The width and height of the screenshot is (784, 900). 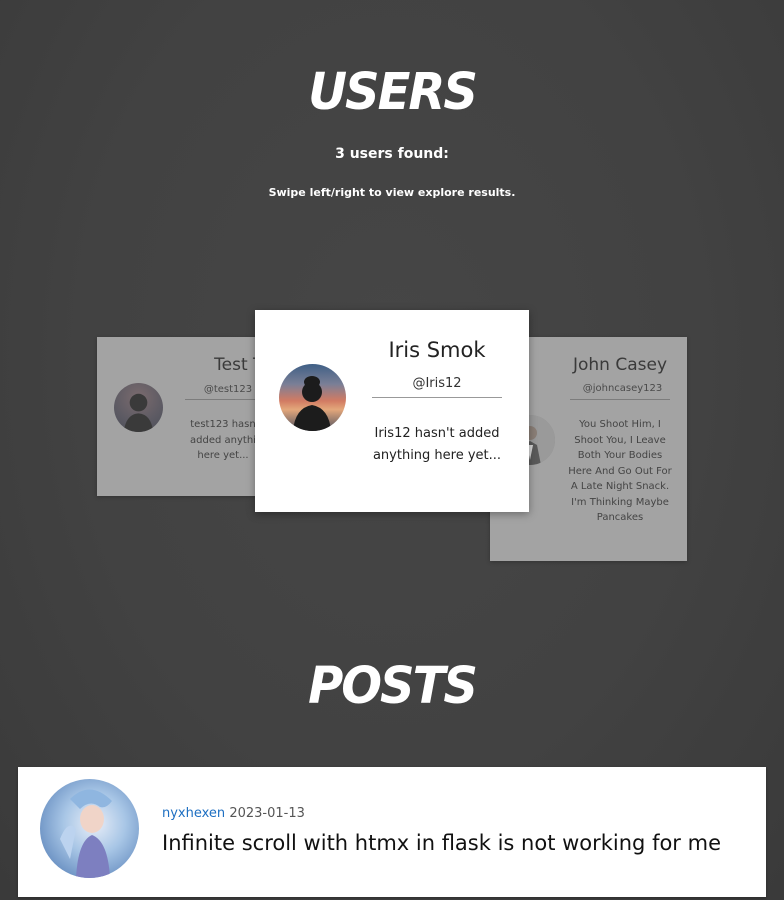 What do you see at coordinates (393, 686) in the screenshot?
I see `posts-heading: POSTS` at bounding box center [393, 686].